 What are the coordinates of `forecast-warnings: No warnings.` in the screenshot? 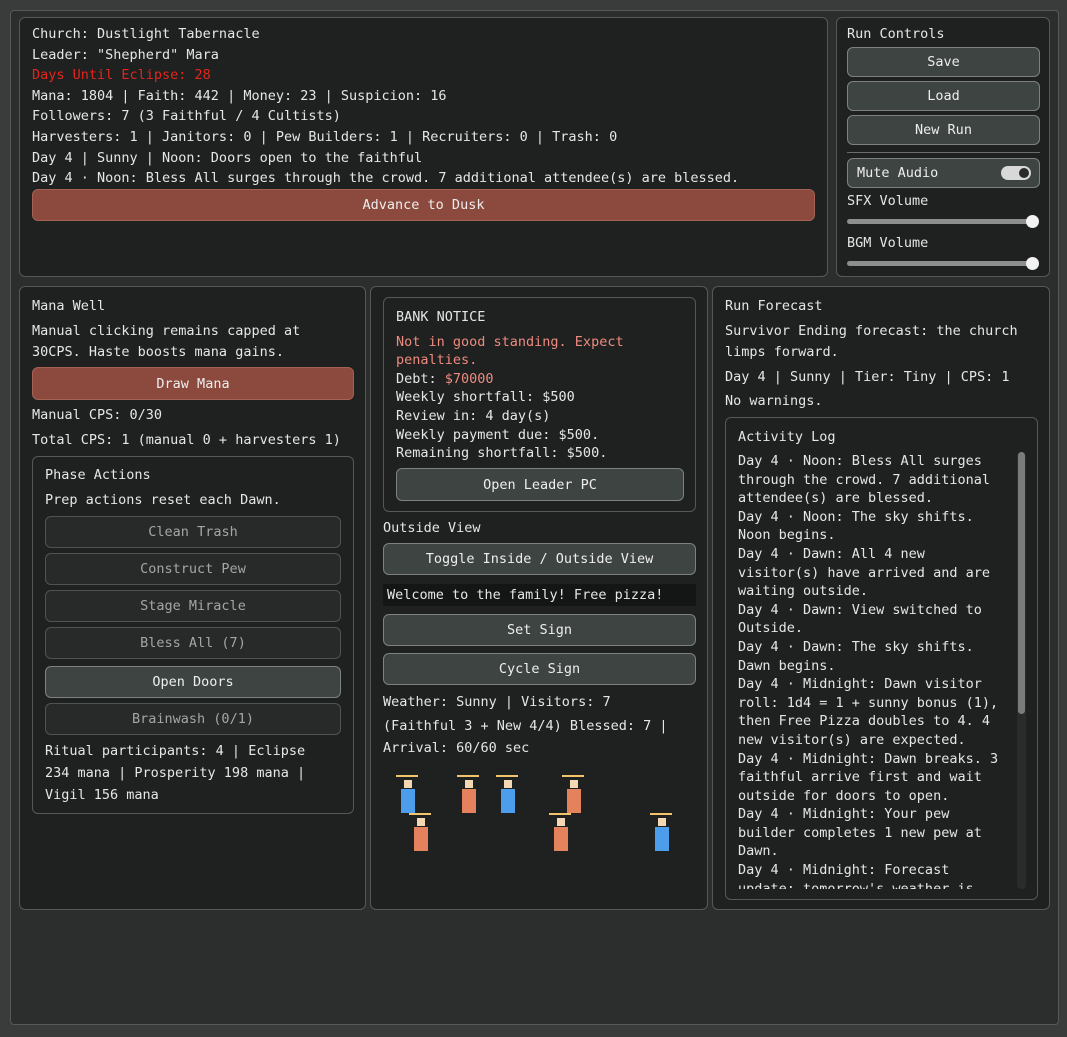 It's located at (774, 401).